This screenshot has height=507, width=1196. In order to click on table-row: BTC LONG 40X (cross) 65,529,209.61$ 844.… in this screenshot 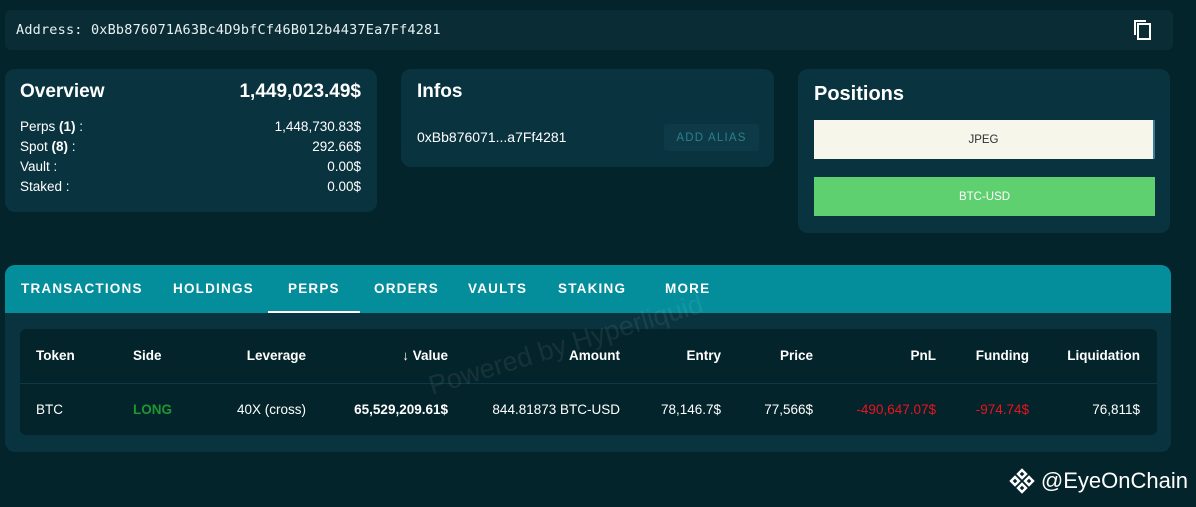, I will do `click(588, 409)`.